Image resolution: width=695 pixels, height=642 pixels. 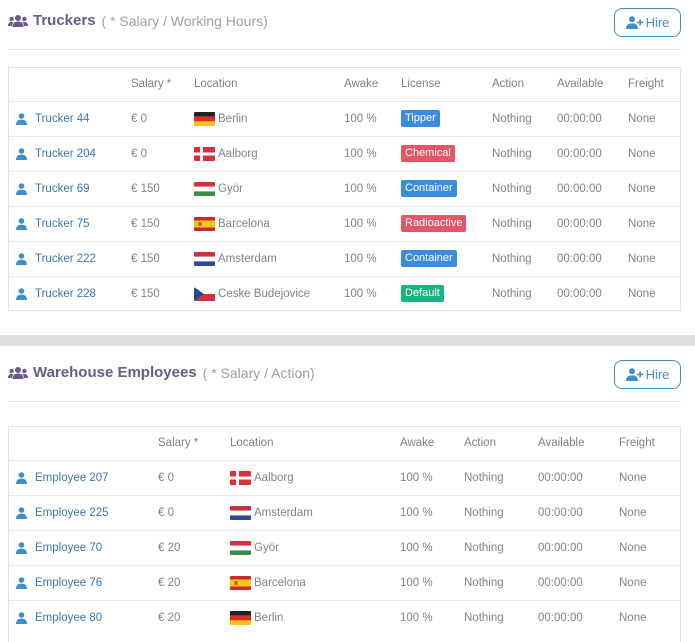 I want to click on column-header, so click(x=83, y=85).